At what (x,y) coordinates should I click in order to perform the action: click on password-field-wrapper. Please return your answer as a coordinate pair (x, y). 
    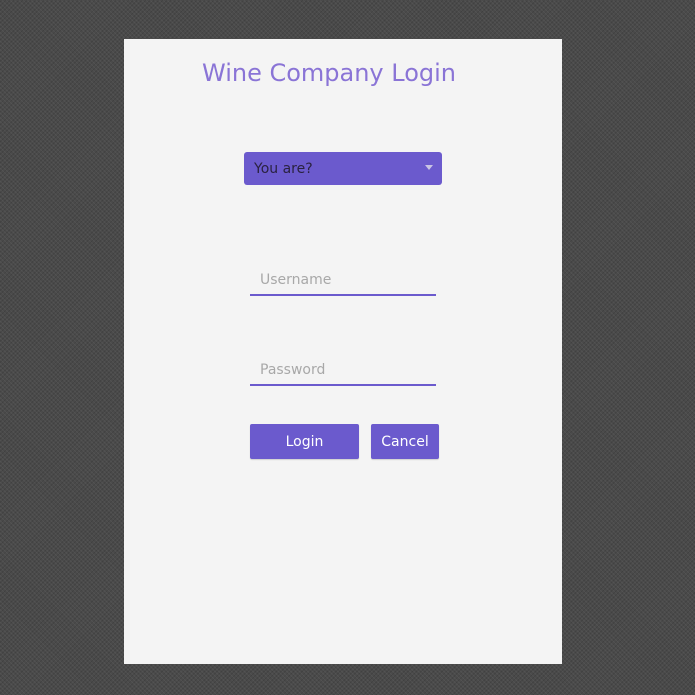
    Looking at the image, I should click on (343, 371).